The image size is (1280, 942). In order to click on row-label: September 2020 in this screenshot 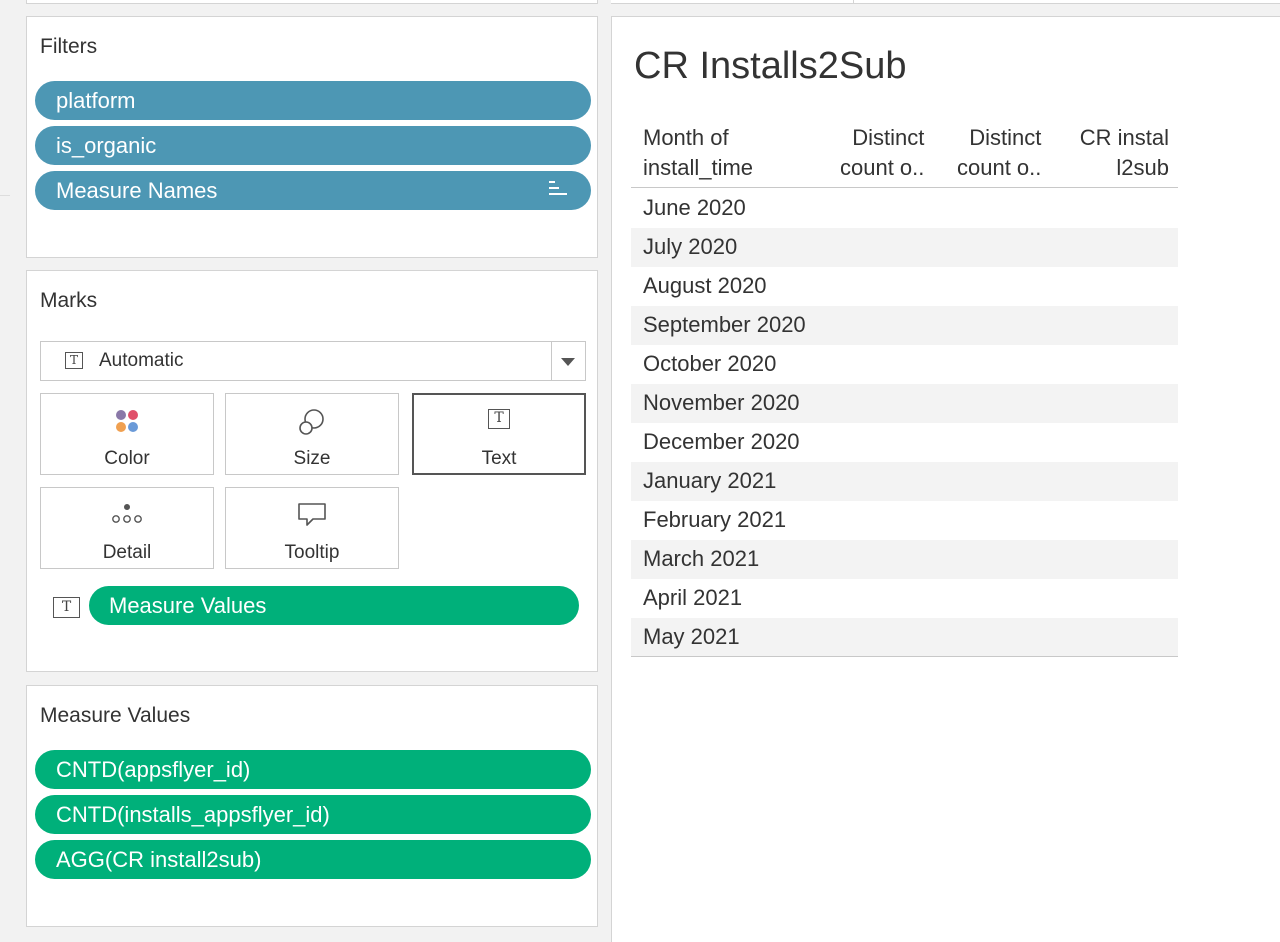, I will do `click(724, 324)`.